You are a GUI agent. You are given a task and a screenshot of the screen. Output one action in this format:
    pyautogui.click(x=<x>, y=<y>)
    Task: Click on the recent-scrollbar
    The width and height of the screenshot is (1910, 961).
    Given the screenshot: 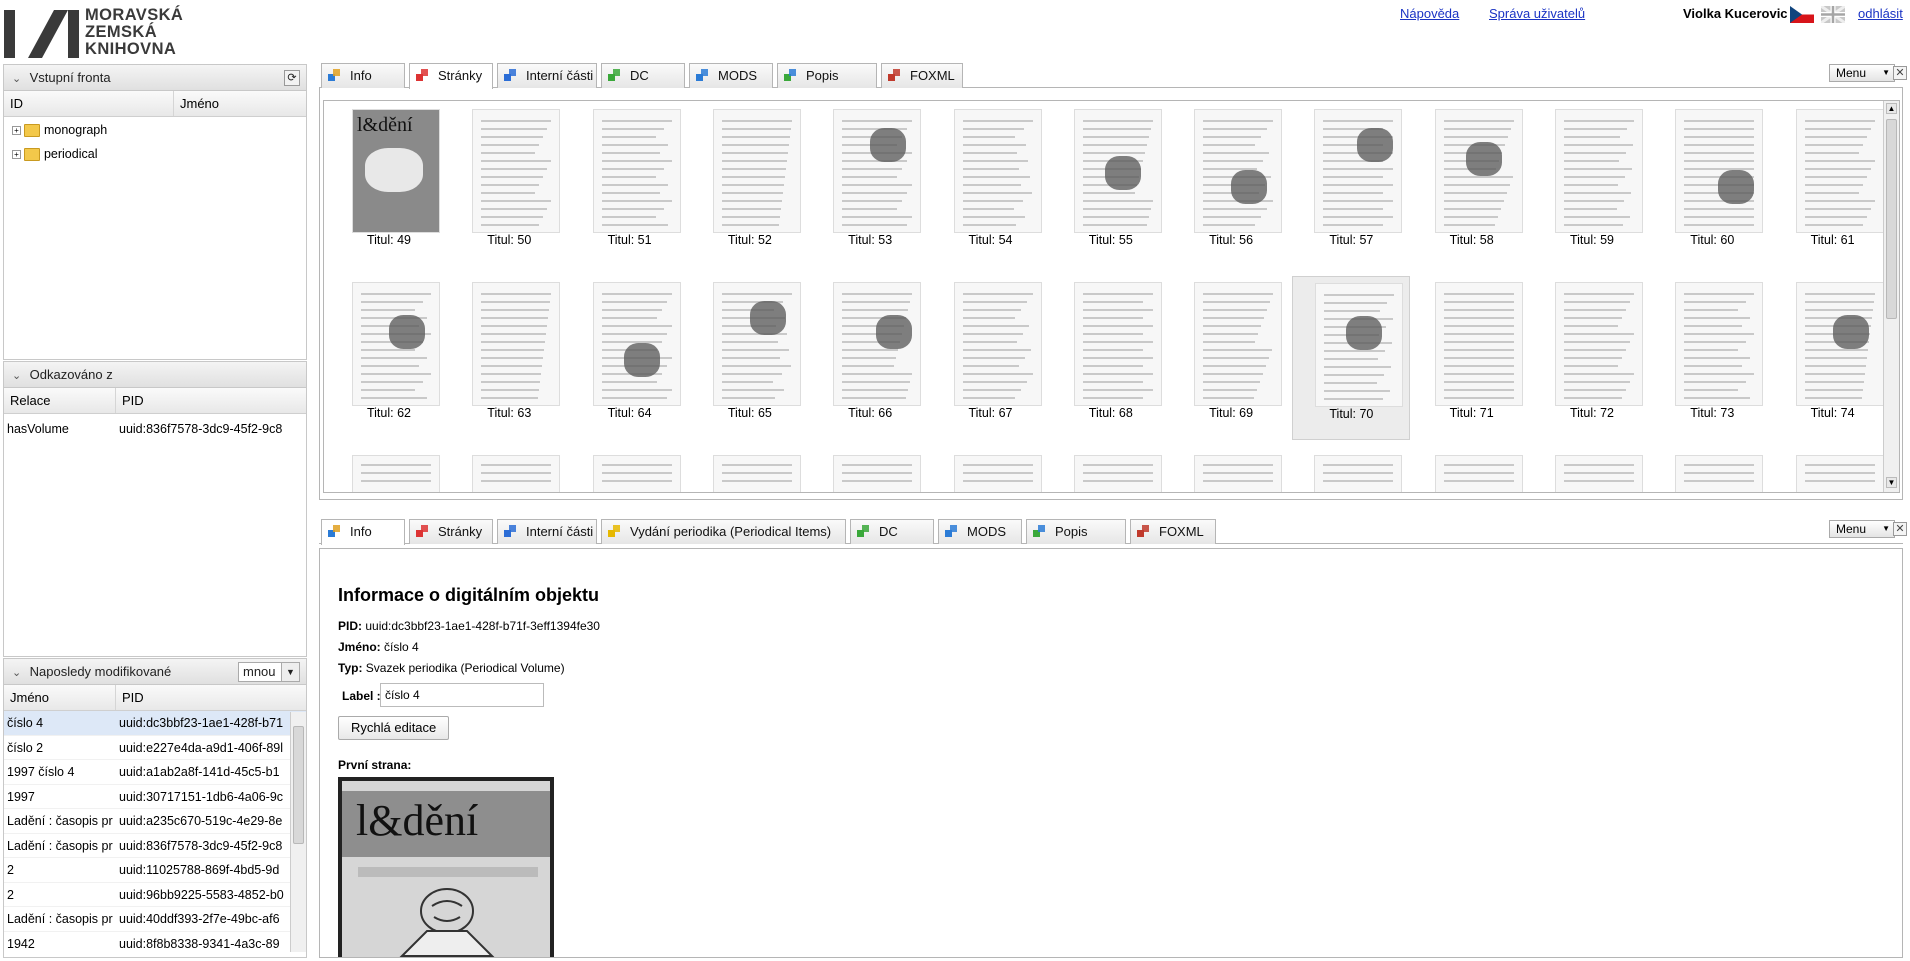 What is the action you would take?
    pyautogui.click(x=298, y=832)
    